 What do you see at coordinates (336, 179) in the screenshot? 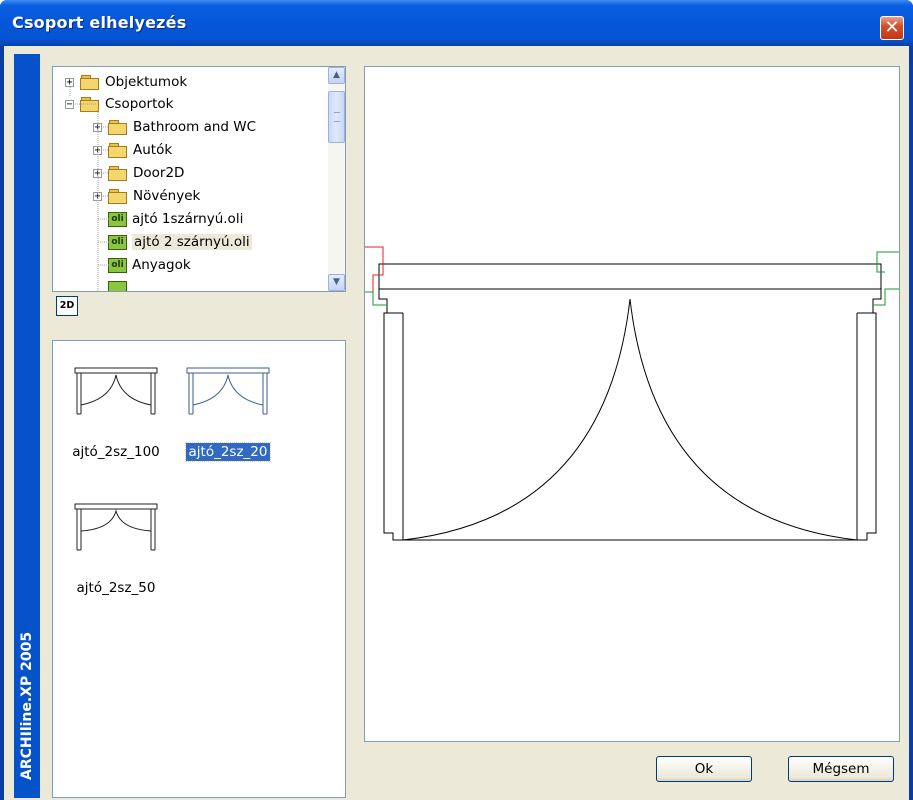
I see `tree-scrollbar: ▲ ▼` at bounding box center [336, 179].